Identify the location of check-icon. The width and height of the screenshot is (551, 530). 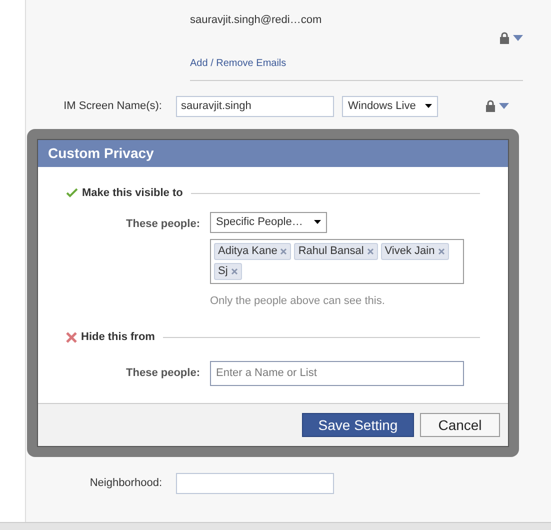
(72, 193).